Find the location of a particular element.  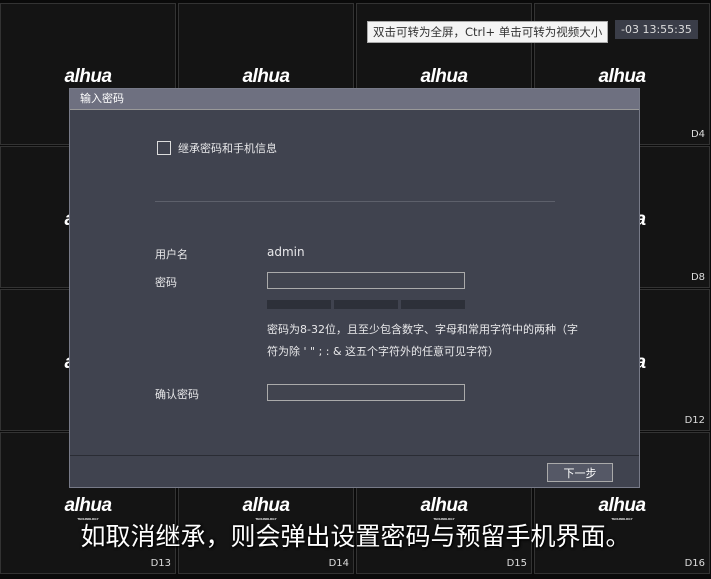

confirm-label: 确认密码 is located at coordinates (177, 394).